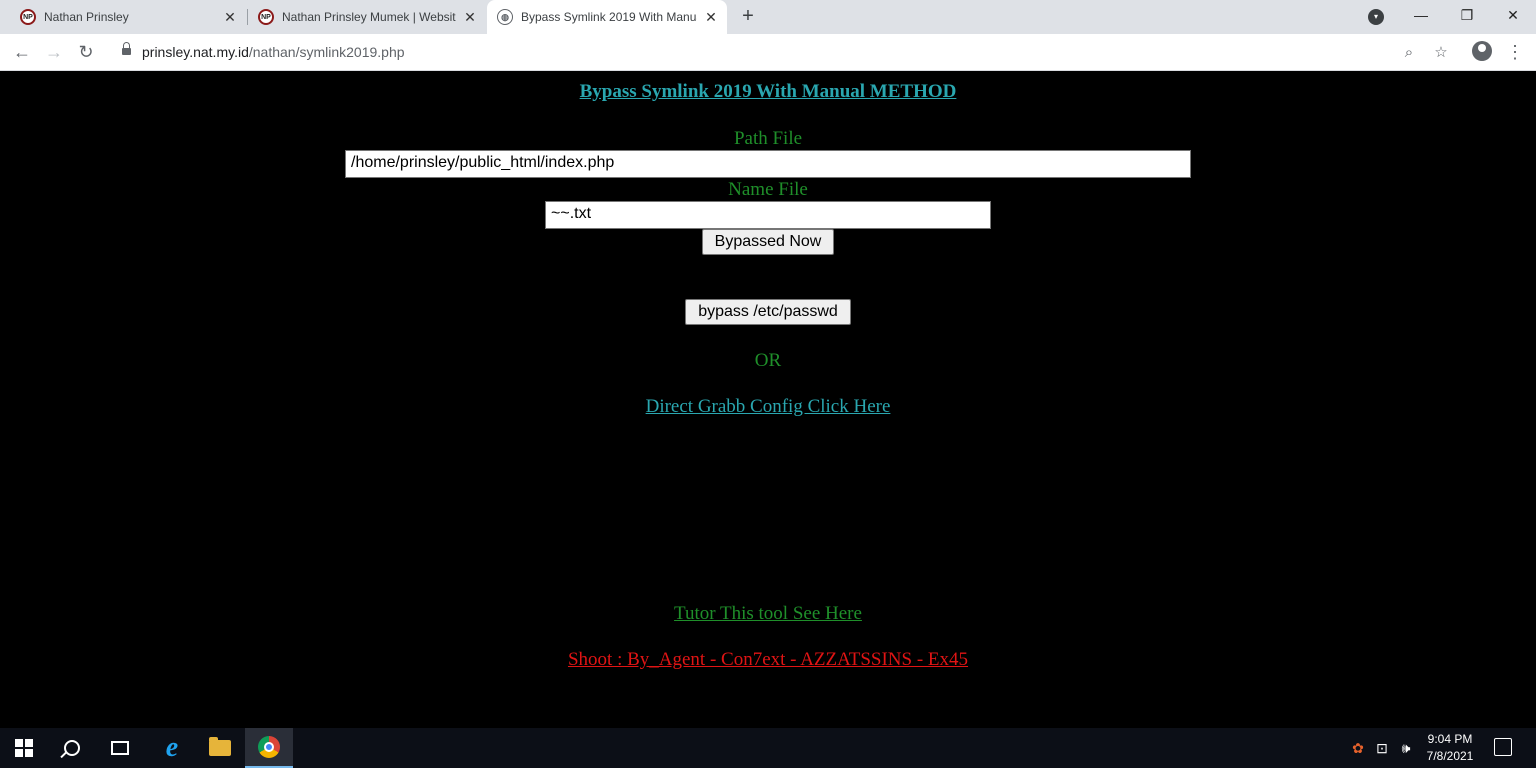 Image resolution: width=1536 pixels, height=768 pixels. Describe the element at coordinates (22, 52) in the screenshot. I see `back-arrow-icon: ←` at that location.